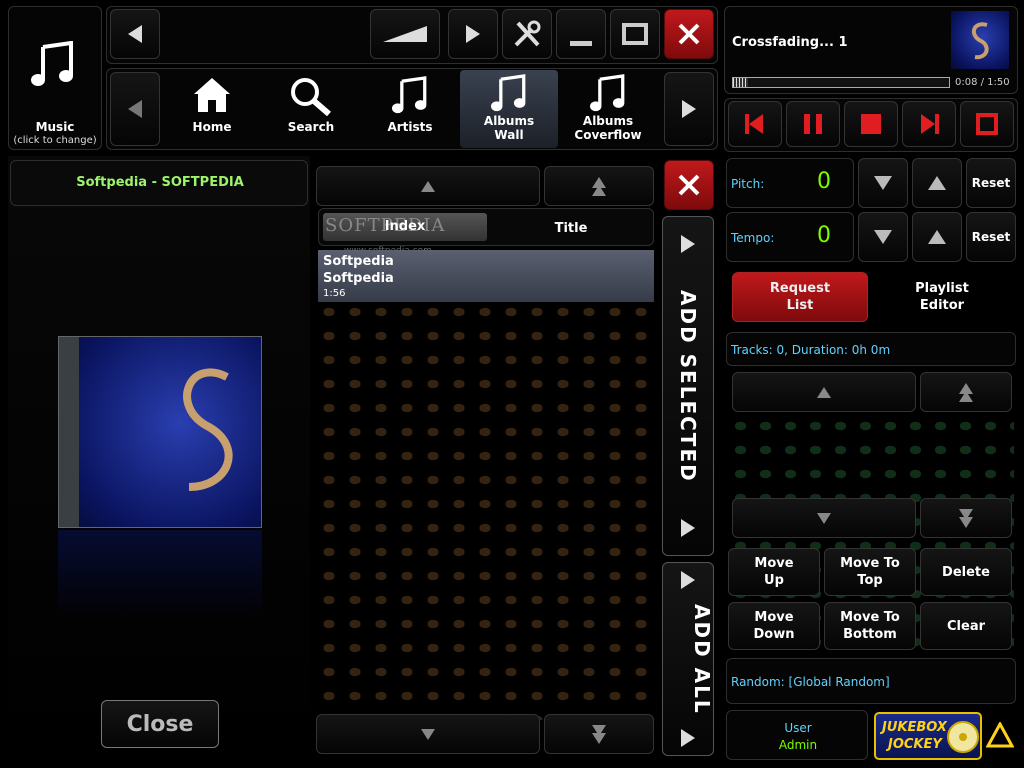 The height and width of the screenshot is (768, 1024). I want to click on pause-icon, so click(813, 124).